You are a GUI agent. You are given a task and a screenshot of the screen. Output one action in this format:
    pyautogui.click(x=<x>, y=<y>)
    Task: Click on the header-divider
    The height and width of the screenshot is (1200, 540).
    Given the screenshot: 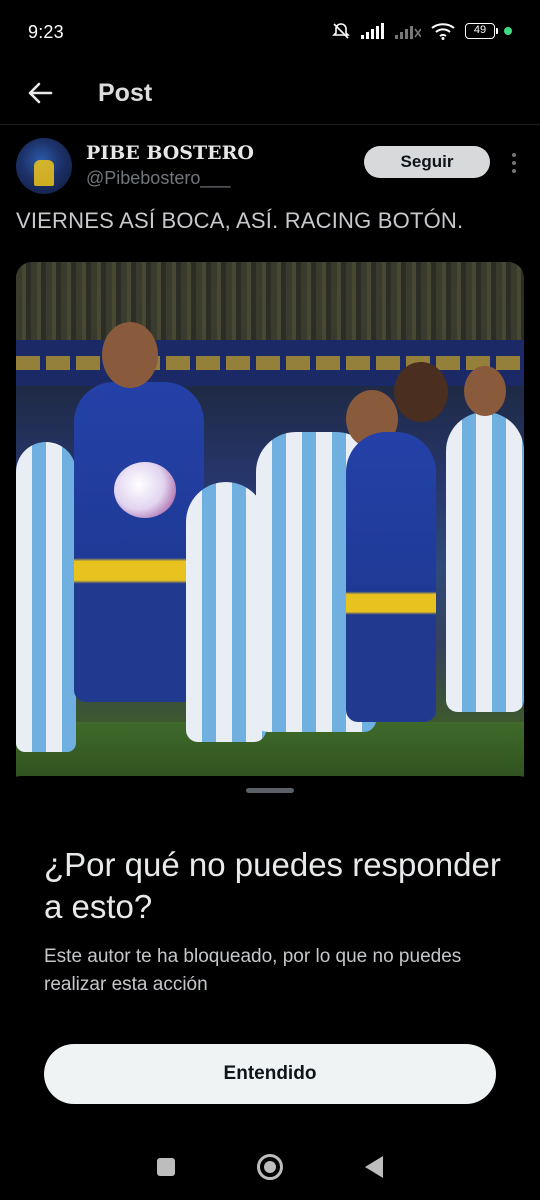 What is the action you would take?
    pyautogui.click(x=270, y=124)
    